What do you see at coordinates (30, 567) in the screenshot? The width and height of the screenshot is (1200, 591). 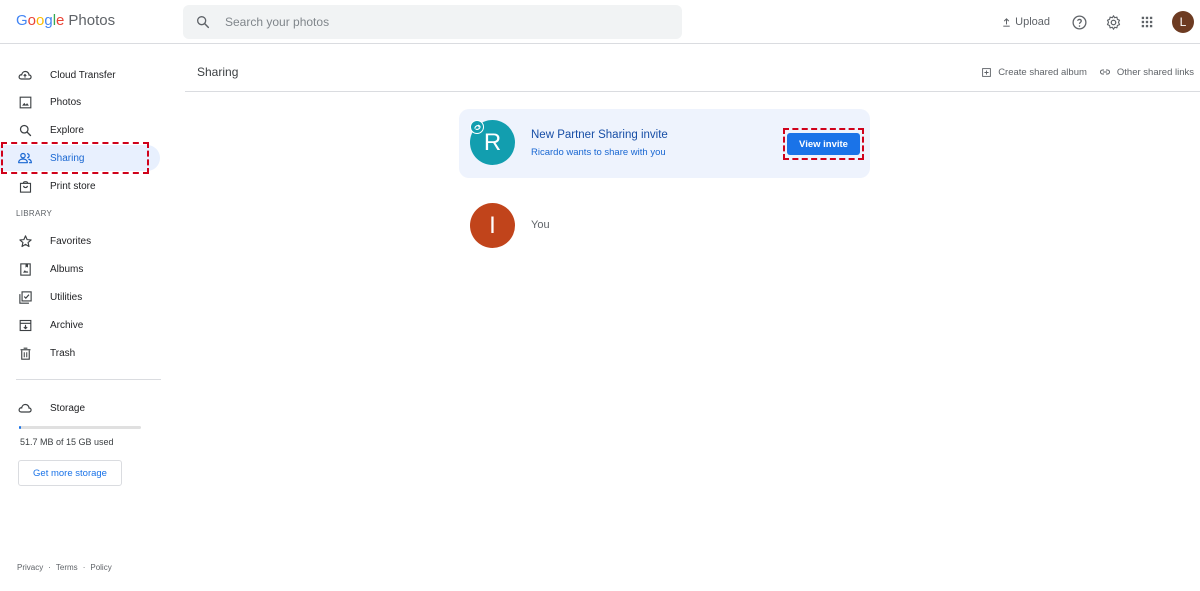 I see `privacy-link: Privacy` at bounding box center [30, 567].